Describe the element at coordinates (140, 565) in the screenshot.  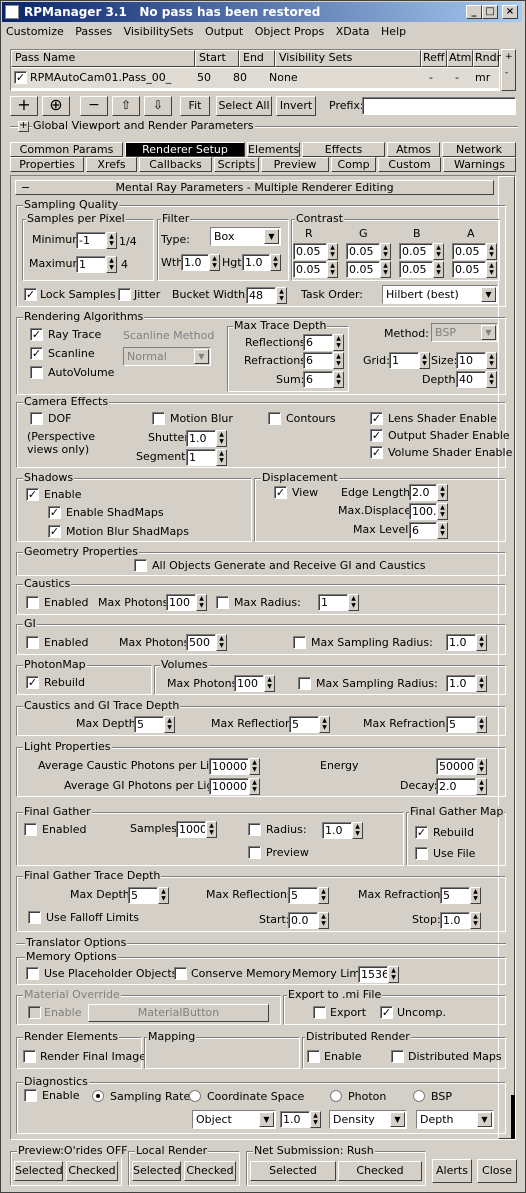
I see `gi-caustics-all-checkbox` at that location.